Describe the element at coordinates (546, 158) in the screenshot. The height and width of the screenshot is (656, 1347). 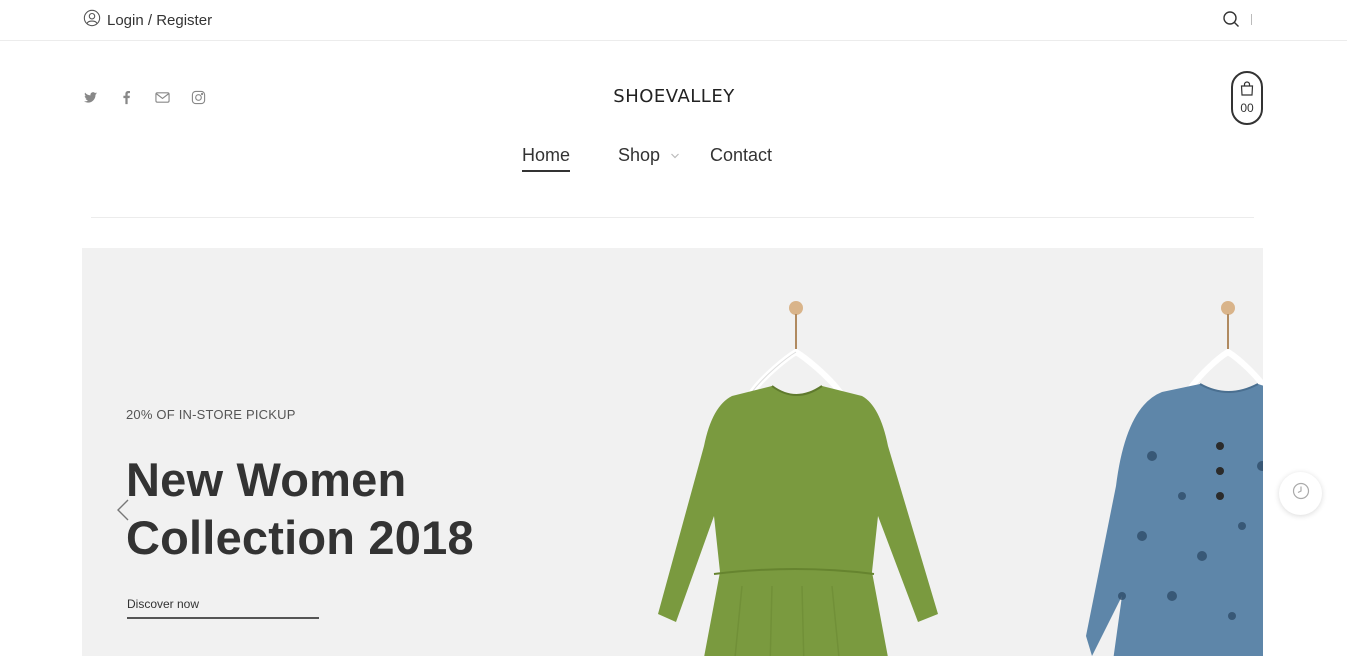
I see `nav-item-home: Home` at that location.